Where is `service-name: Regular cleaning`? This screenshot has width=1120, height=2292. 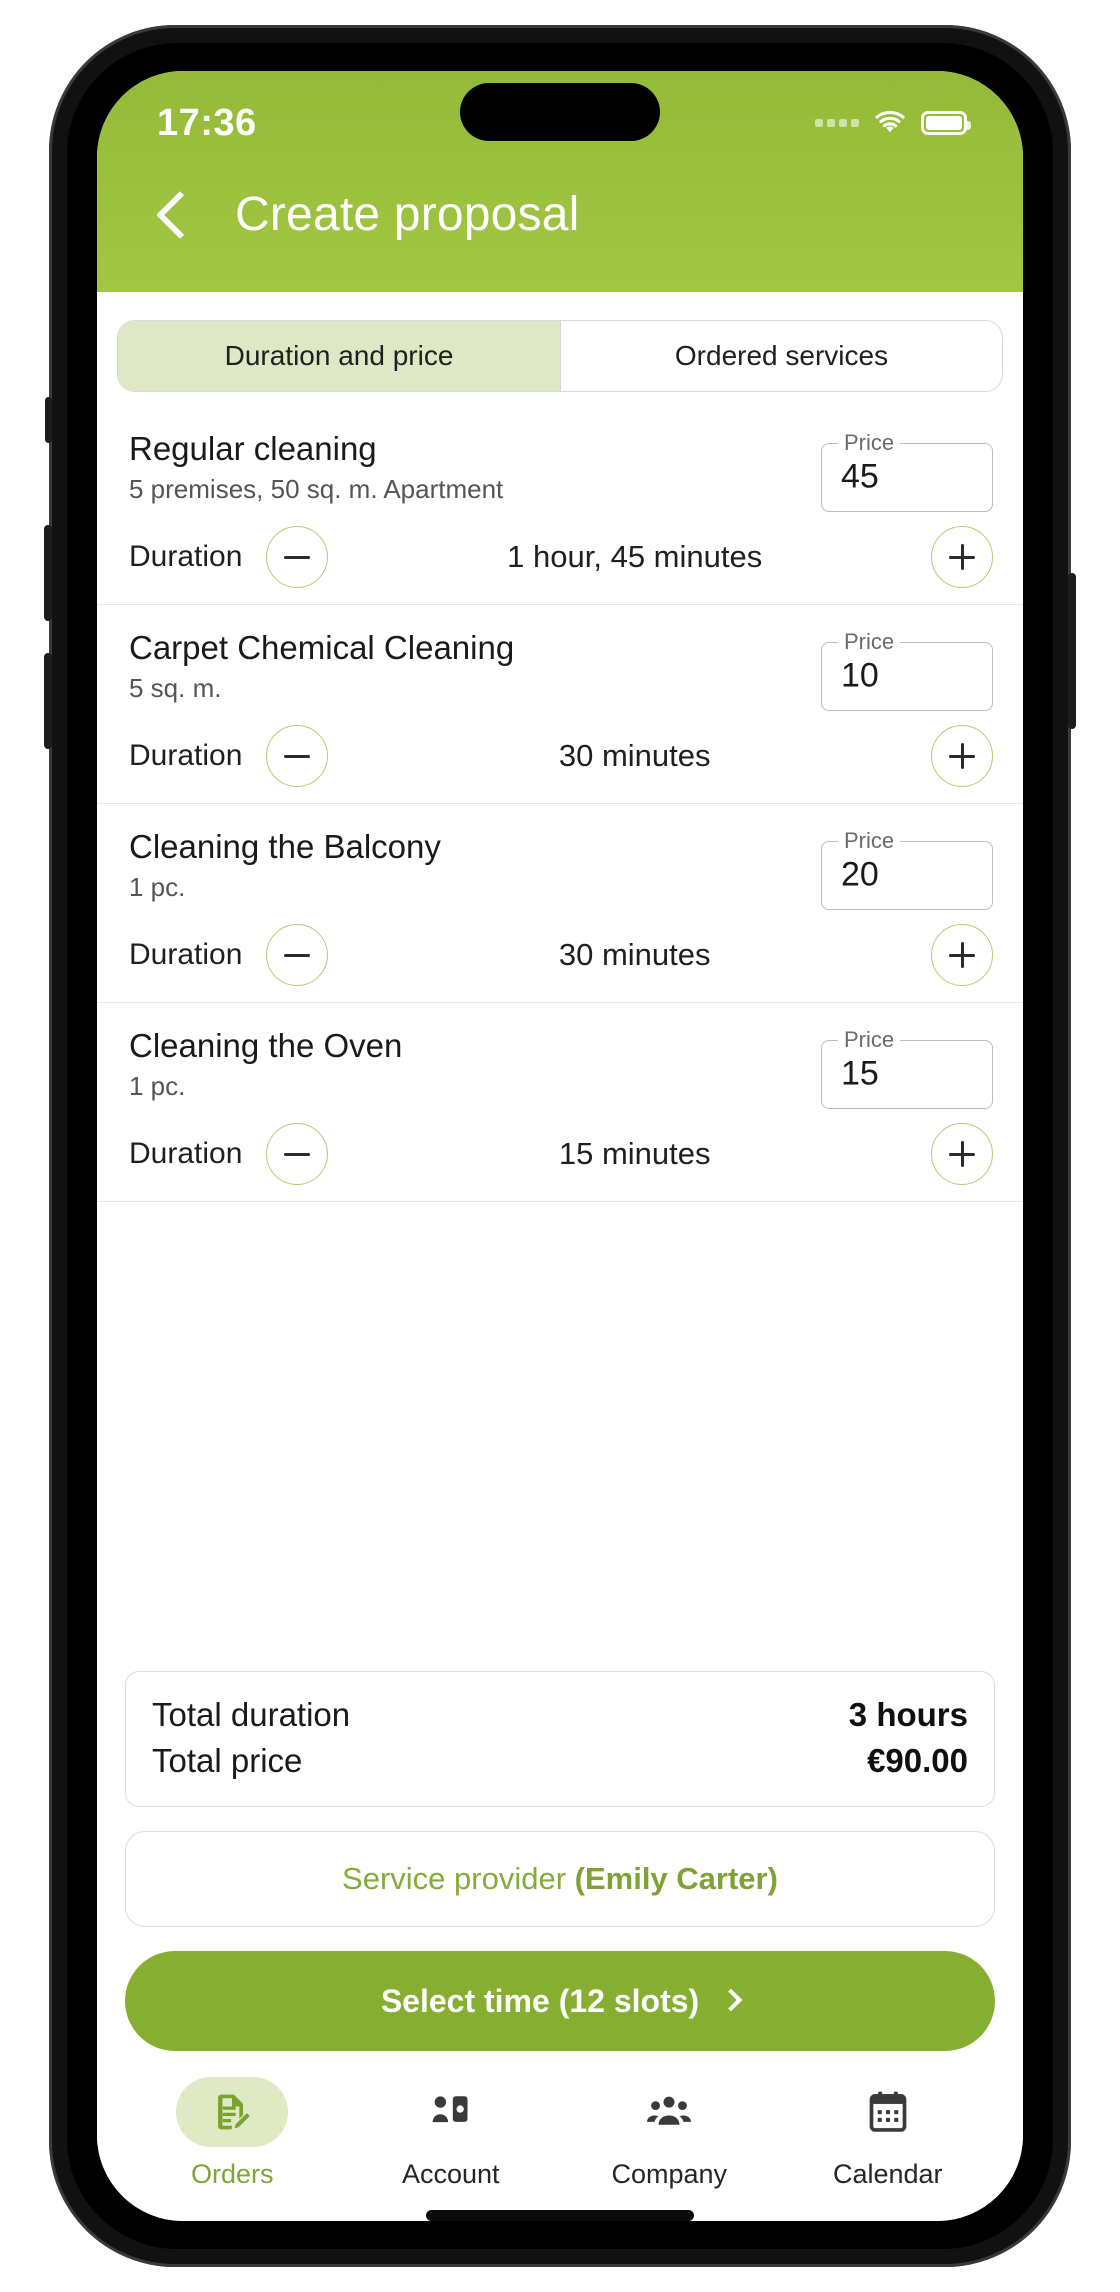 service-name: Regular cleaning is located at coordinates (253, 448).